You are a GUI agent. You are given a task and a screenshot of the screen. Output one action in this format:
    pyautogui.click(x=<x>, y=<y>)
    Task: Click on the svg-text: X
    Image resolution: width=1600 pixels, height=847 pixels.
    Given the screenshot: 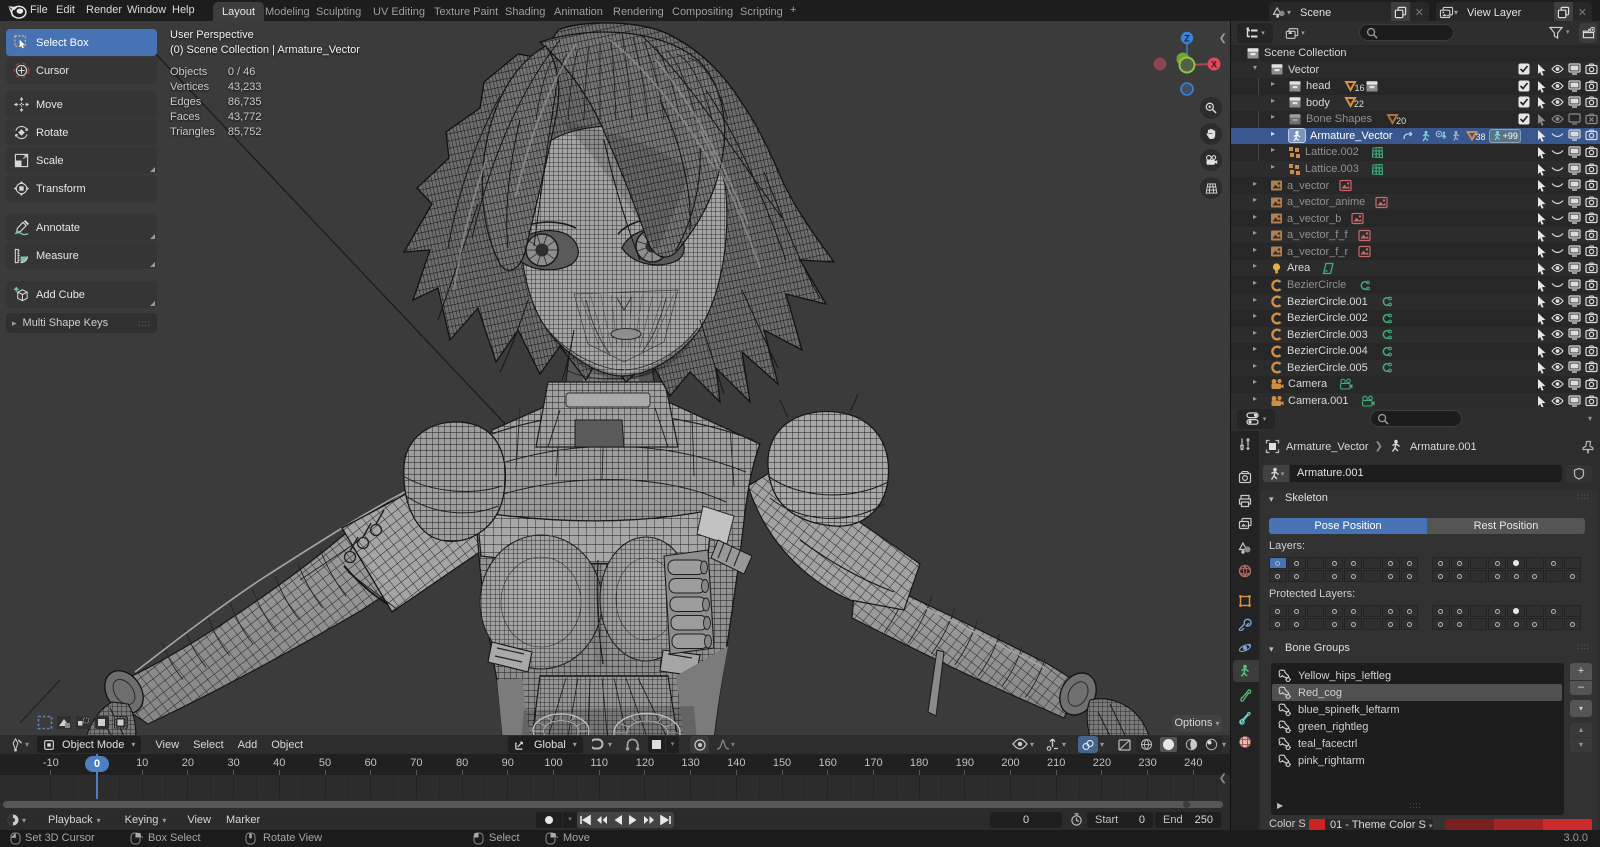 What is the action you would take?
    pyautogui.click(x=1214, y=65)
    